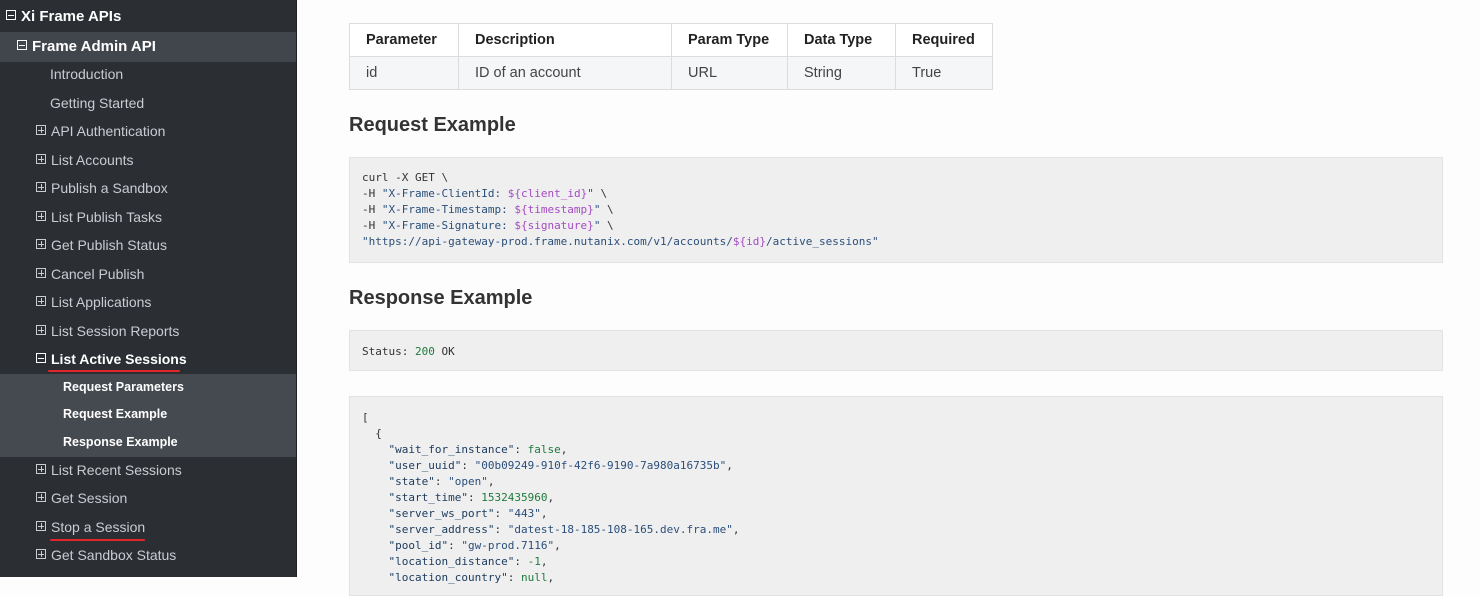 Image resolution: width=1480 pixels, height=596 pixels. I want to click on column-header: Description, so click(565, 40).